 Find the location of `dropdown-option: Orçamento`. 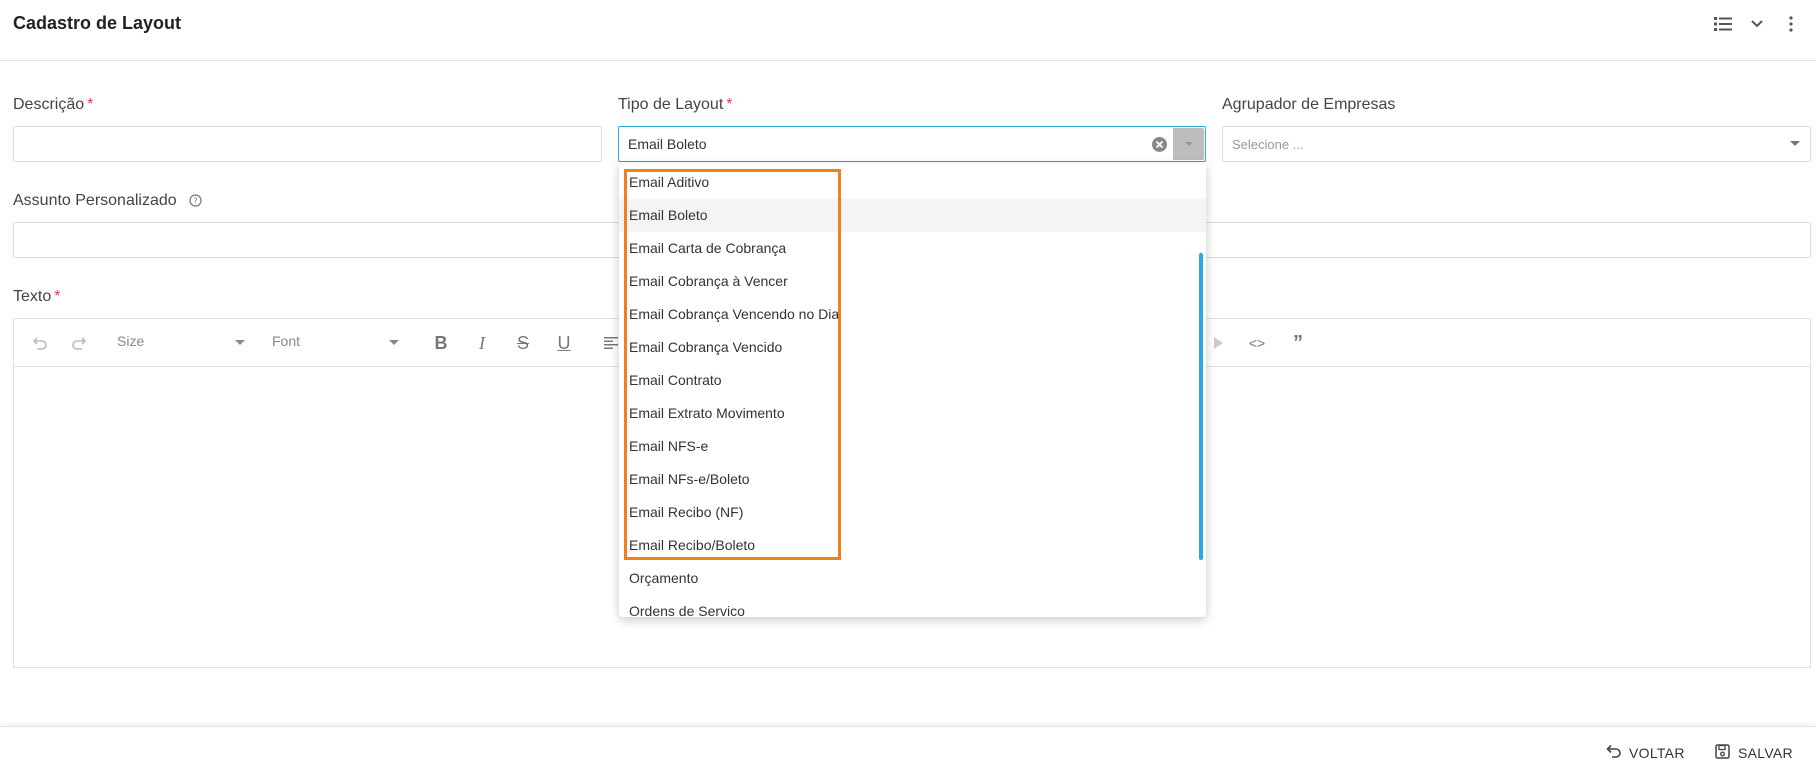

dropdown-option: Orçamento is located at coordinates (912, 578).